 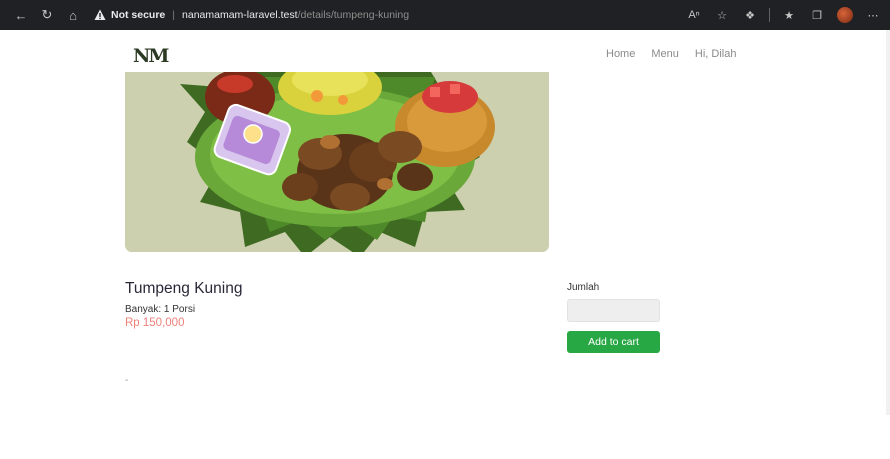 I want to click on toolbar-divider, so click(x=769, y=15).